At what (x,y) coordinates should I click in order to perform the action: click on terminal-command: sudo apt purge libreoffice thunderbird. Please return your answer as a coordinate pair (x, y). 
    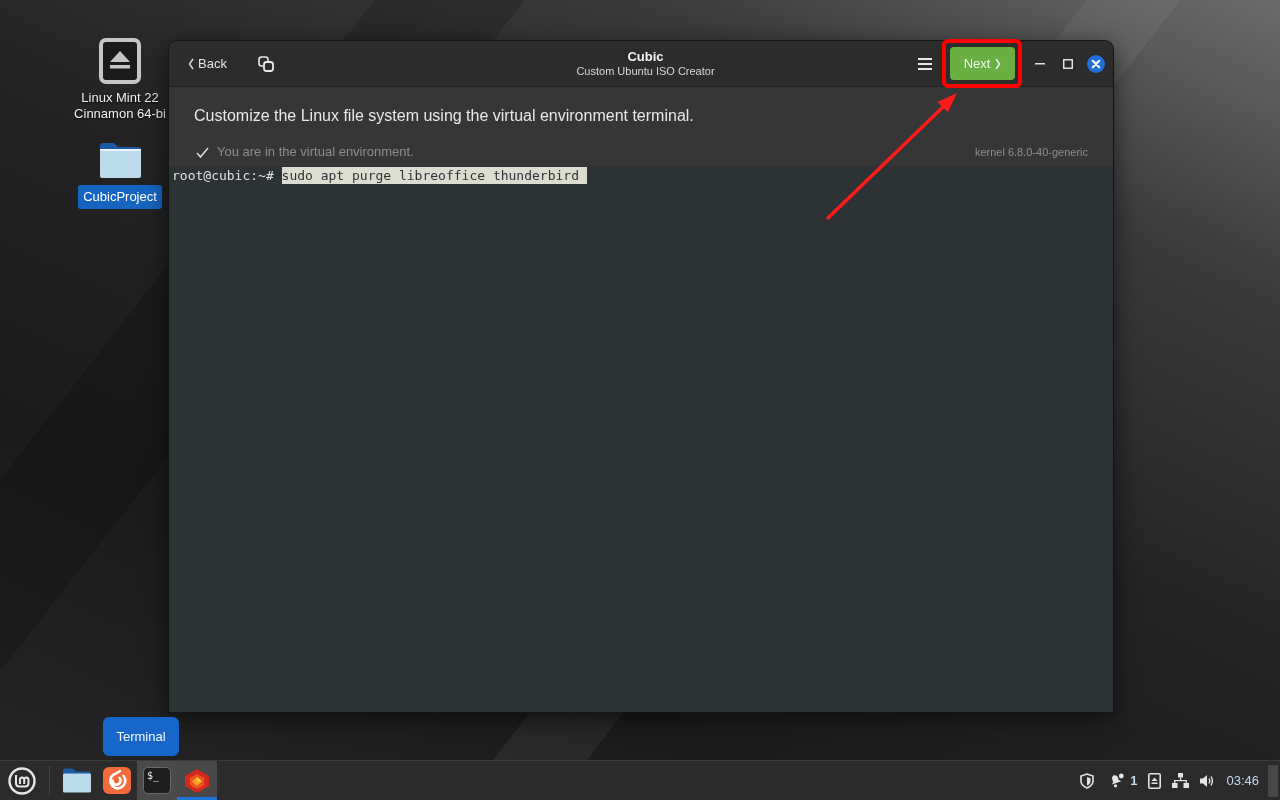
    Looking at the image, I should click on (434, 175).